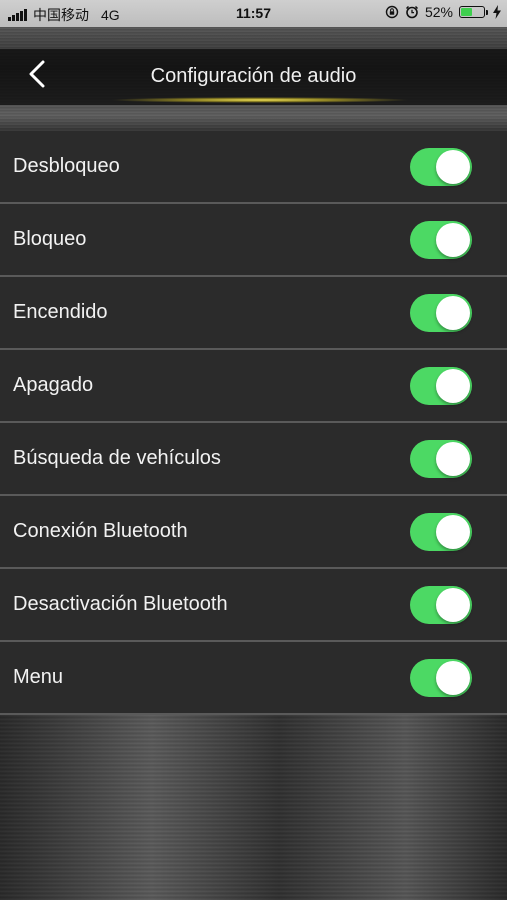  Describe the element at coordinates (50, 239) in the screenshot. I see `setting-label: Bloqueo` at that location.